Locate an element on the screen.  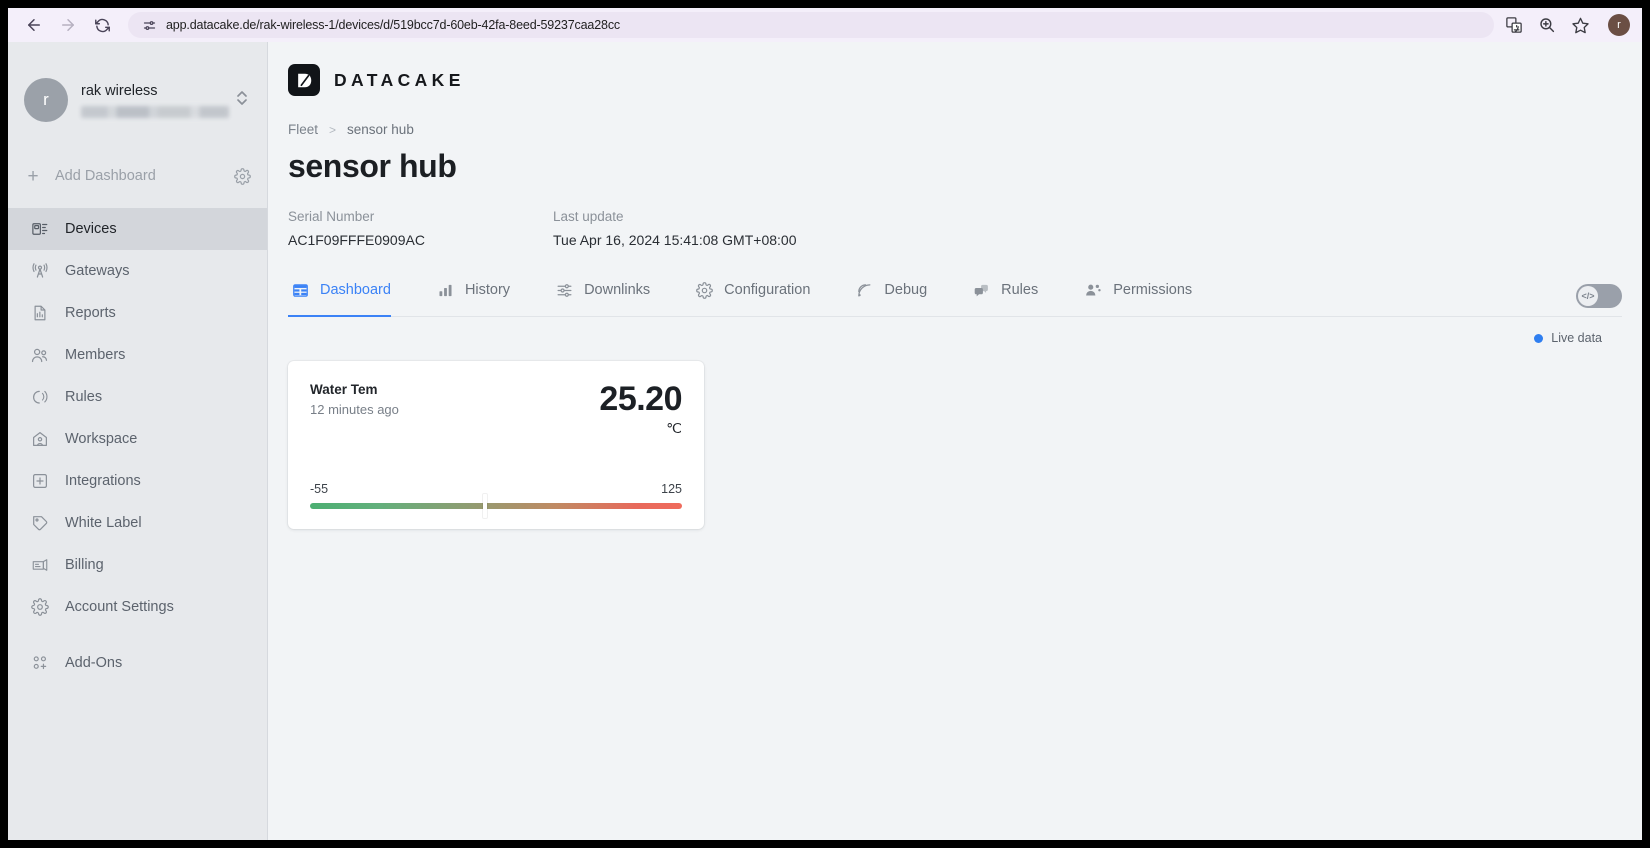
tab-label: Debug is located at coordinates (906, 290).